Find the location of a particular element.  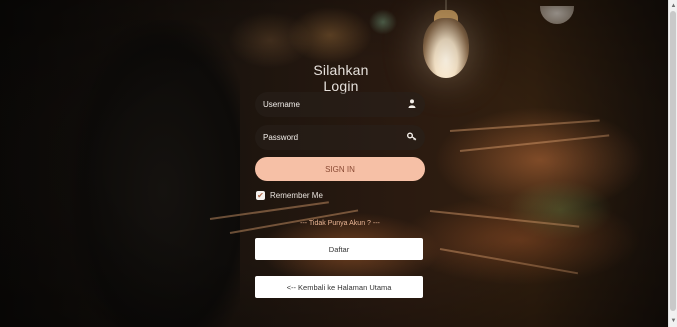

password-input is located at coordinates (333, 137).